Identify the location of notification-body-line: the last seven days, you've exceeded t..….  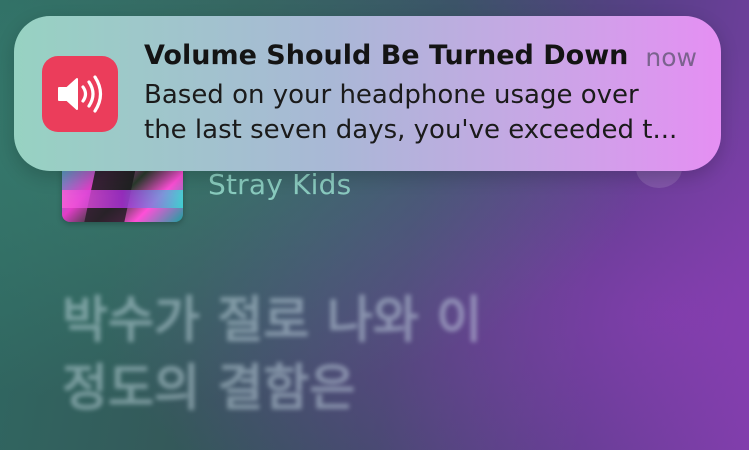
(411, 130).